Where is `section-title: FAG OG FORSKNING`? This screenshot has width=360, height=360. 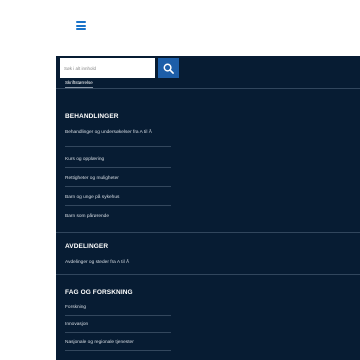
section-title: FAG OG FORSKNING is located at coordinates (99, 292).